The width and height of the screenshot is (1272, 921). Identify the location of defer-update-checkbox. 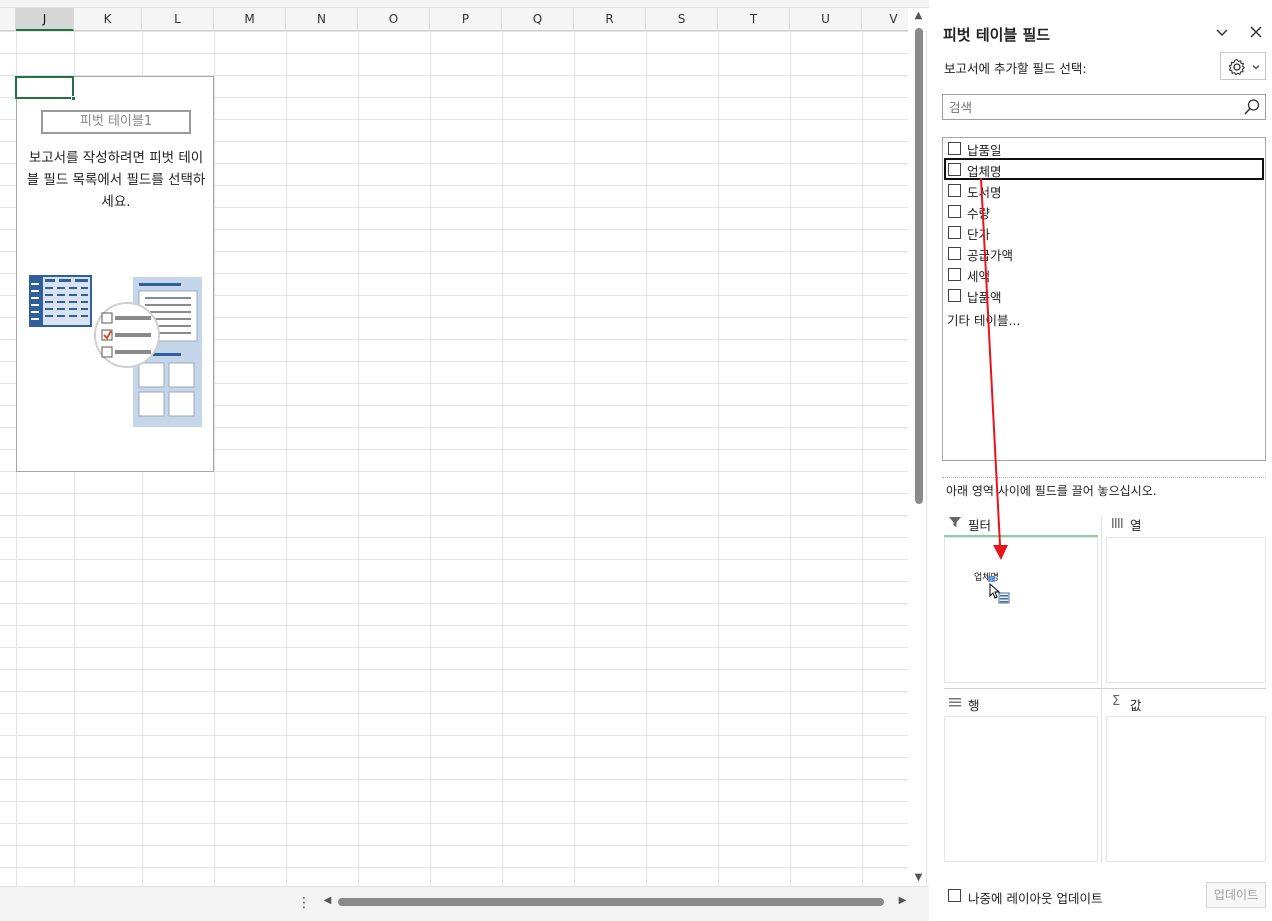
(954, 895).